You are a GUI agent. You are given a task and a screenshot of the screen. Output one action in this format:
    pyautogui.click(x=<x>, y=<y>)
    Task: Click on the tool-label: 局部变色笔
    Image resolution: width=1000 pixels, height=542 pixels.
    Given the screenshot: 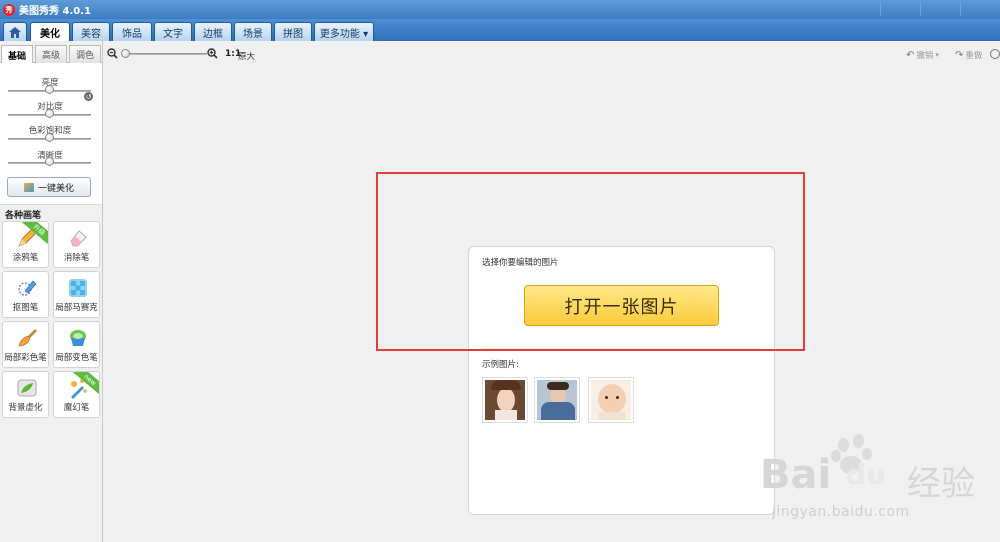 What is the action you would take?
    pyautogui.click(x=76, y=358)
    